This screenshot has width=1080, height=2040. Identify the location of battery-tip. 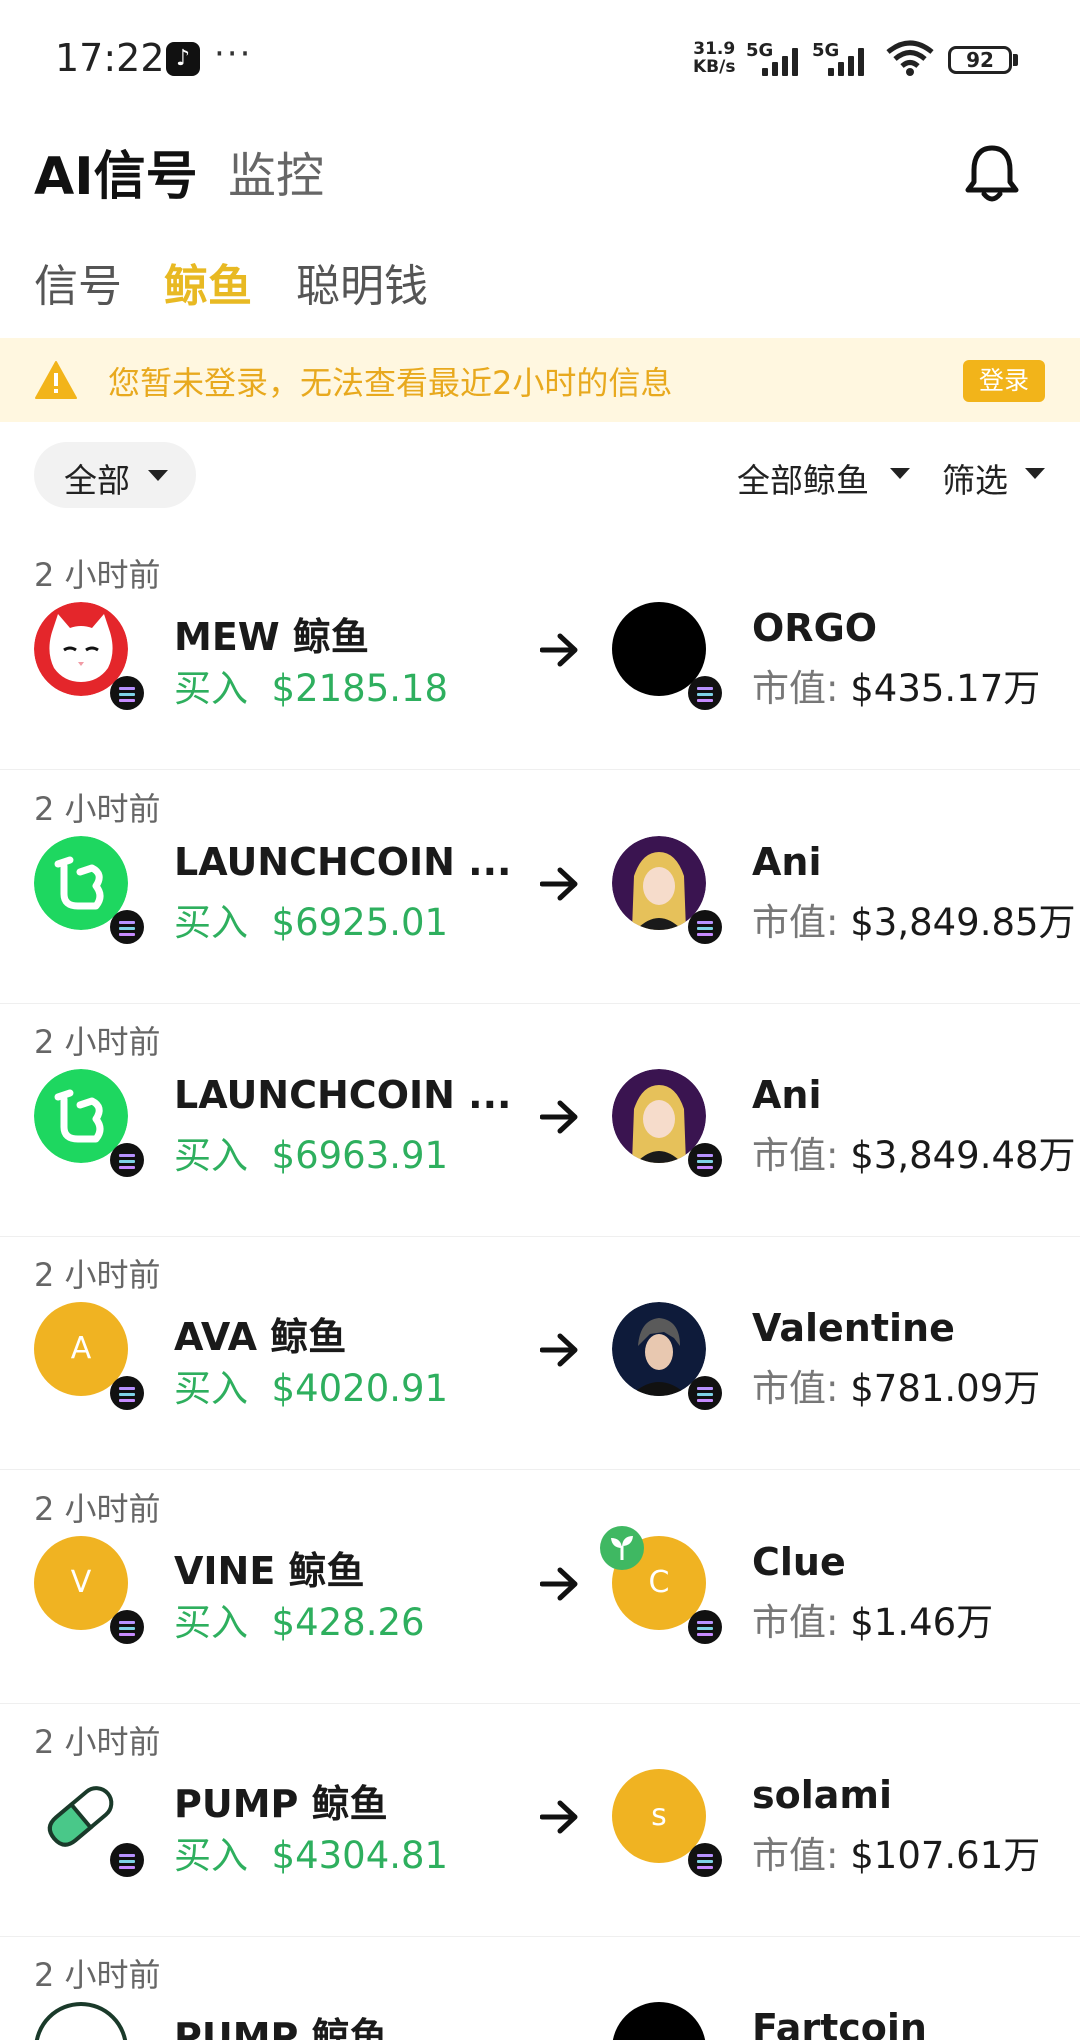
(1015, 60).